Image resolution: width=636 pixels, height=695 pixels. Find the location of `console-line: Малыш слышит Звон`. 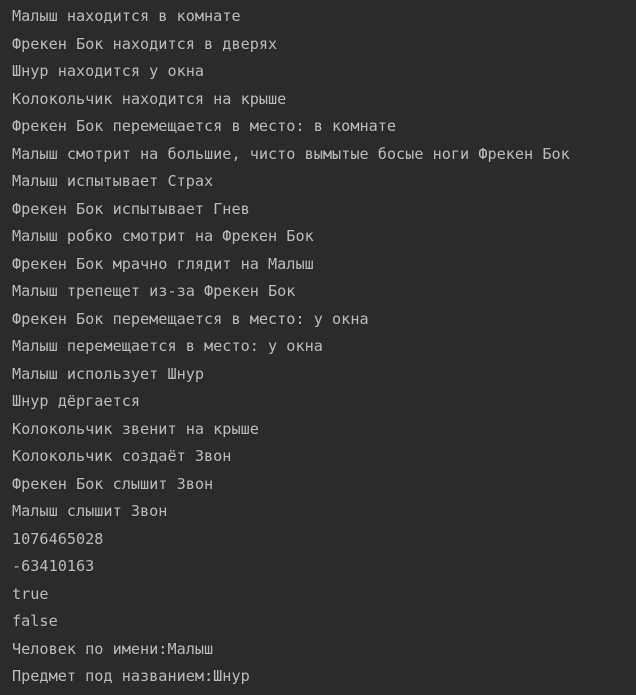

console-line: Малыш слышит Звон is located at coordinates (90, 511).